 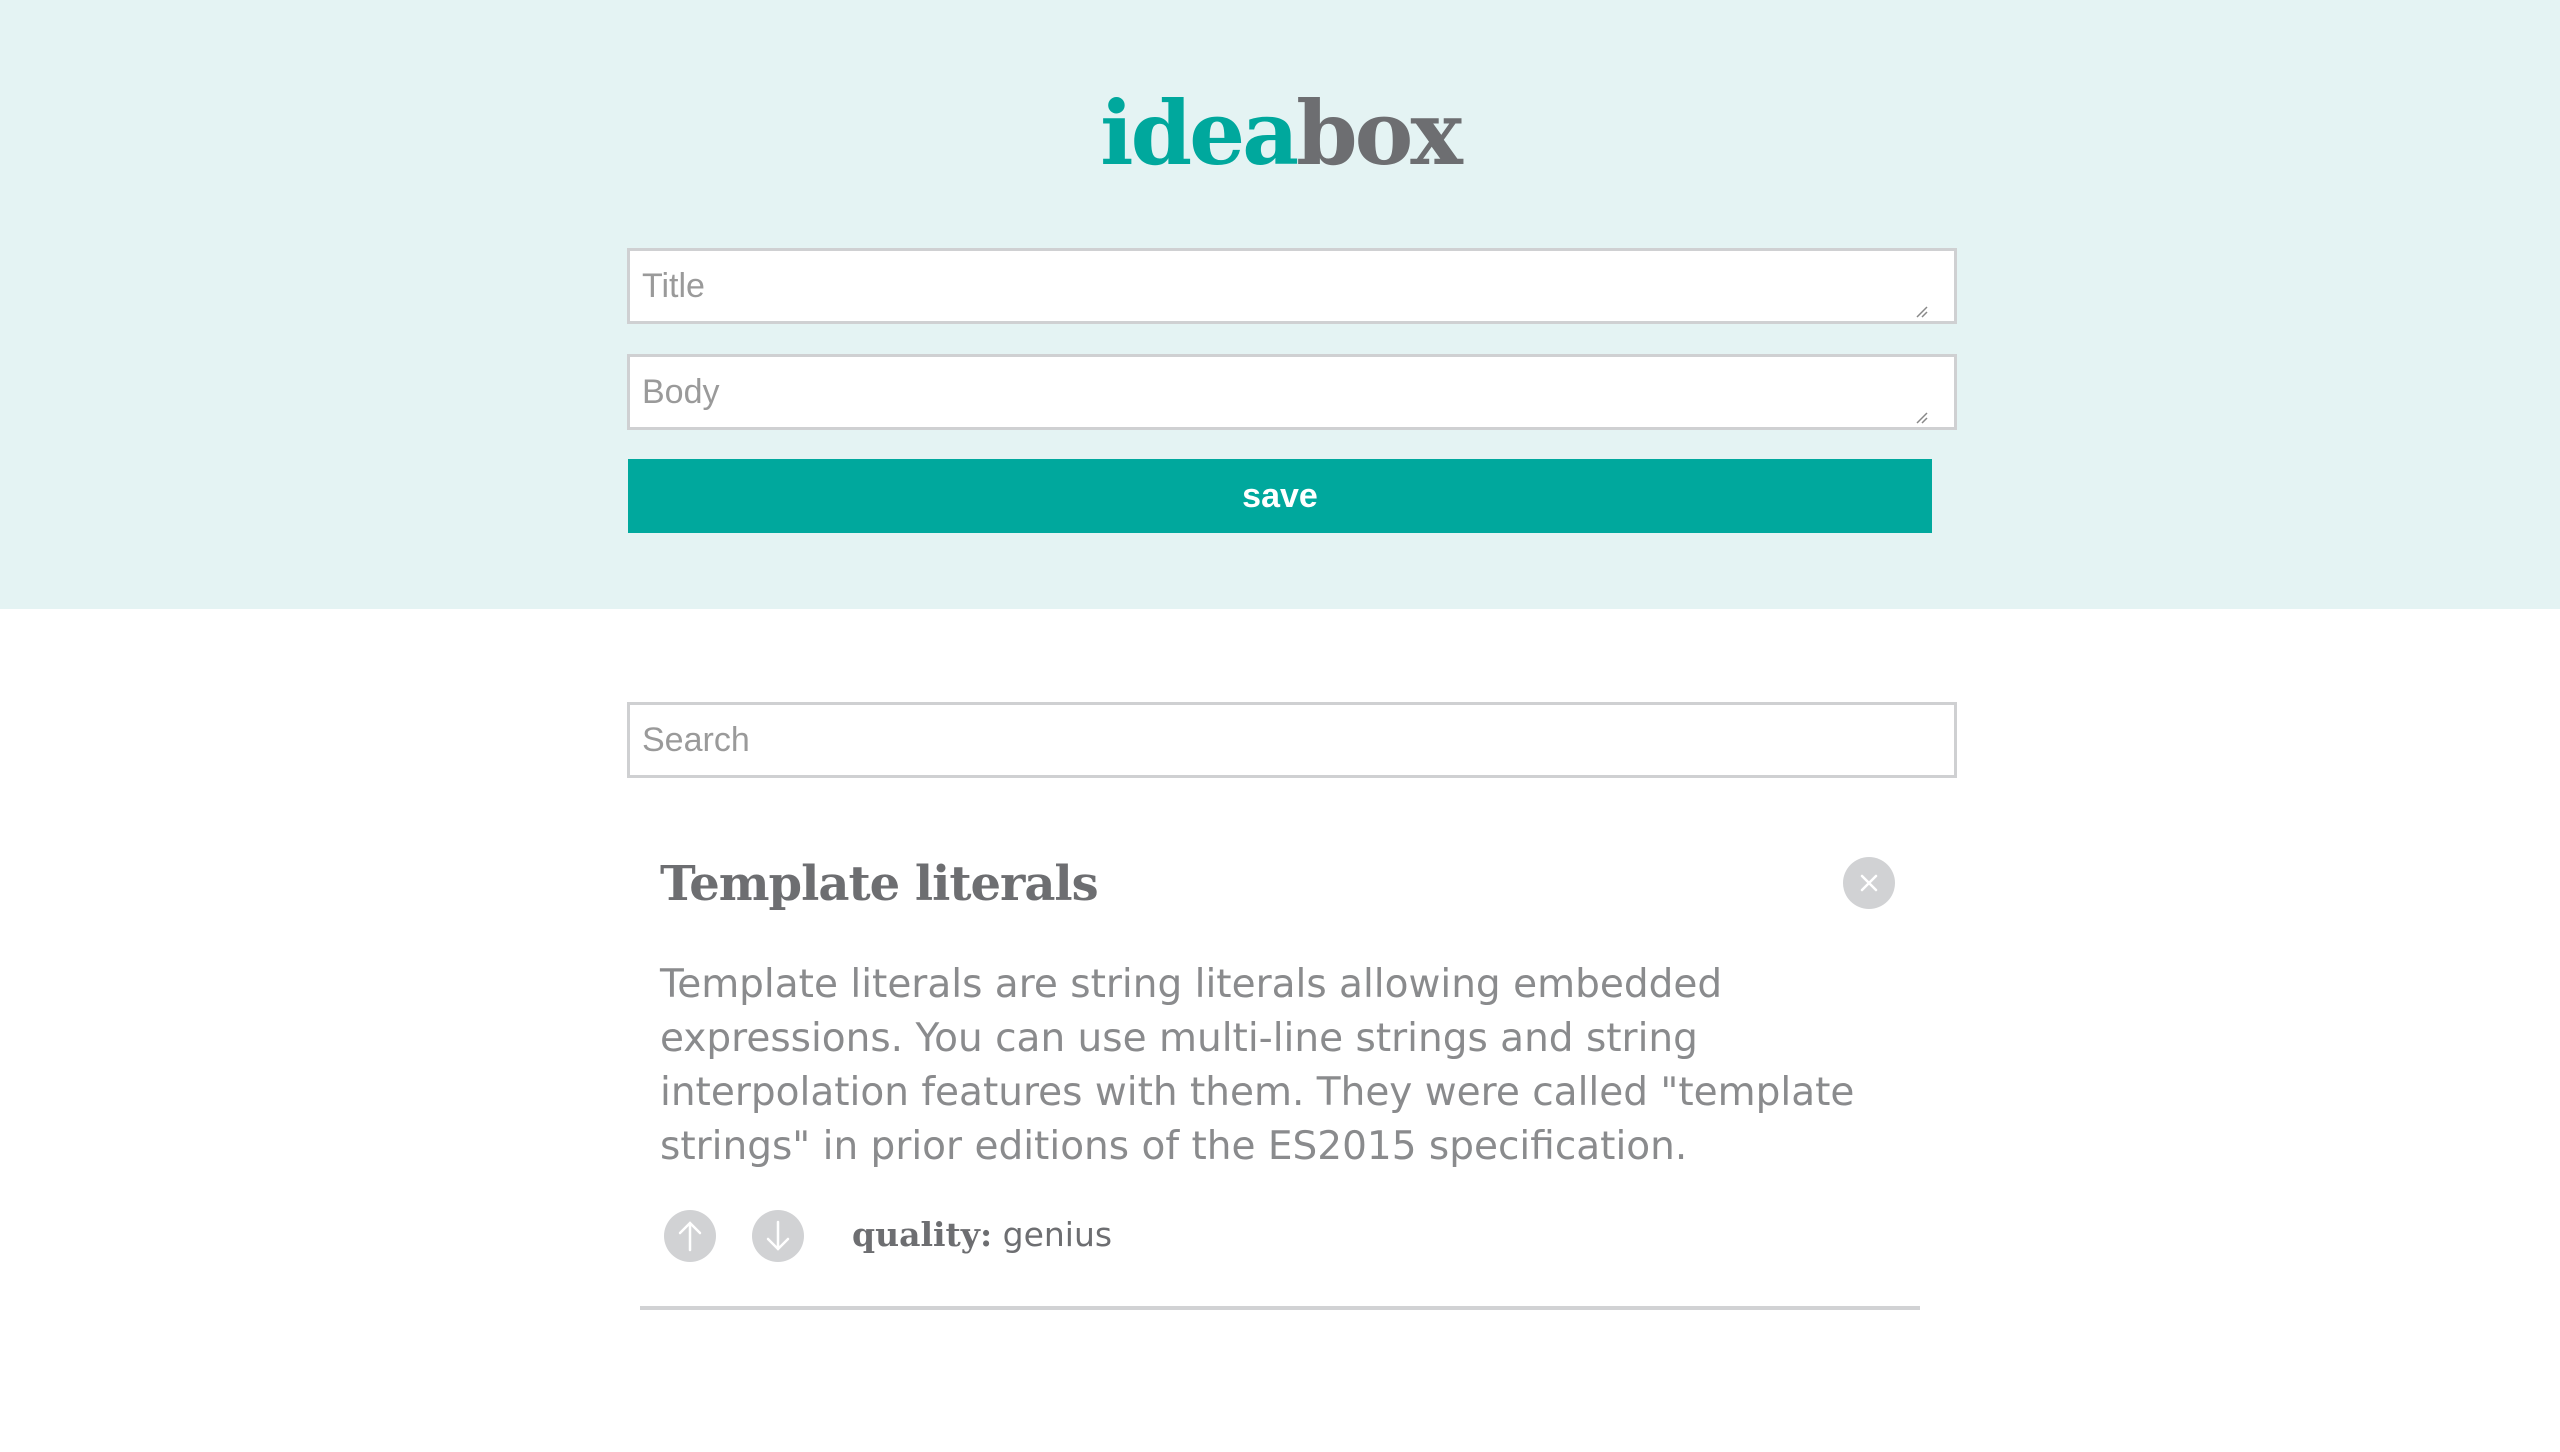 I want to click on arrow-down-icon, so click(x=778, y=1235).